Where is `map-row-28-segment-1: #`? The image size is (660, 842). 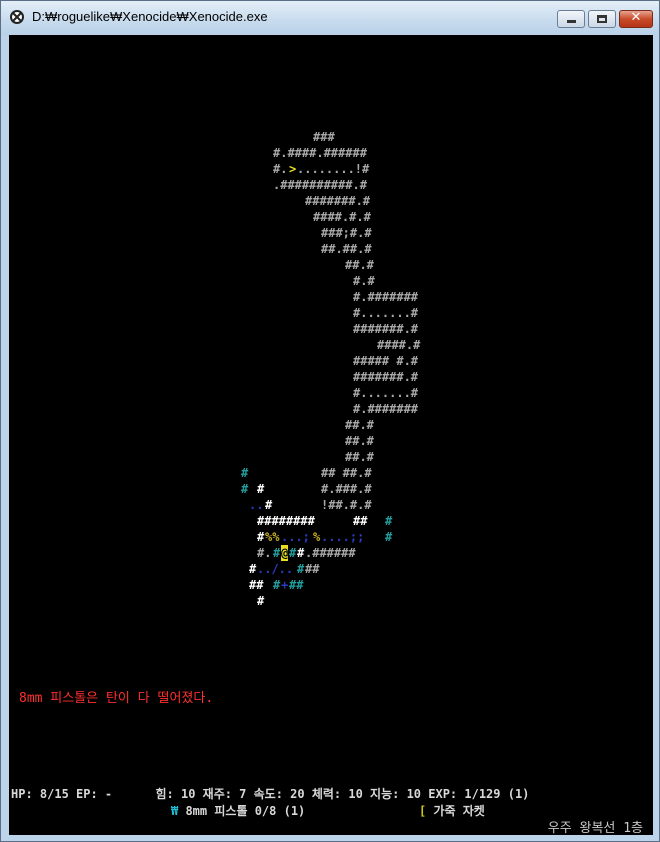 map-row-28-segment-1: # is located at coordinates (277, 585).